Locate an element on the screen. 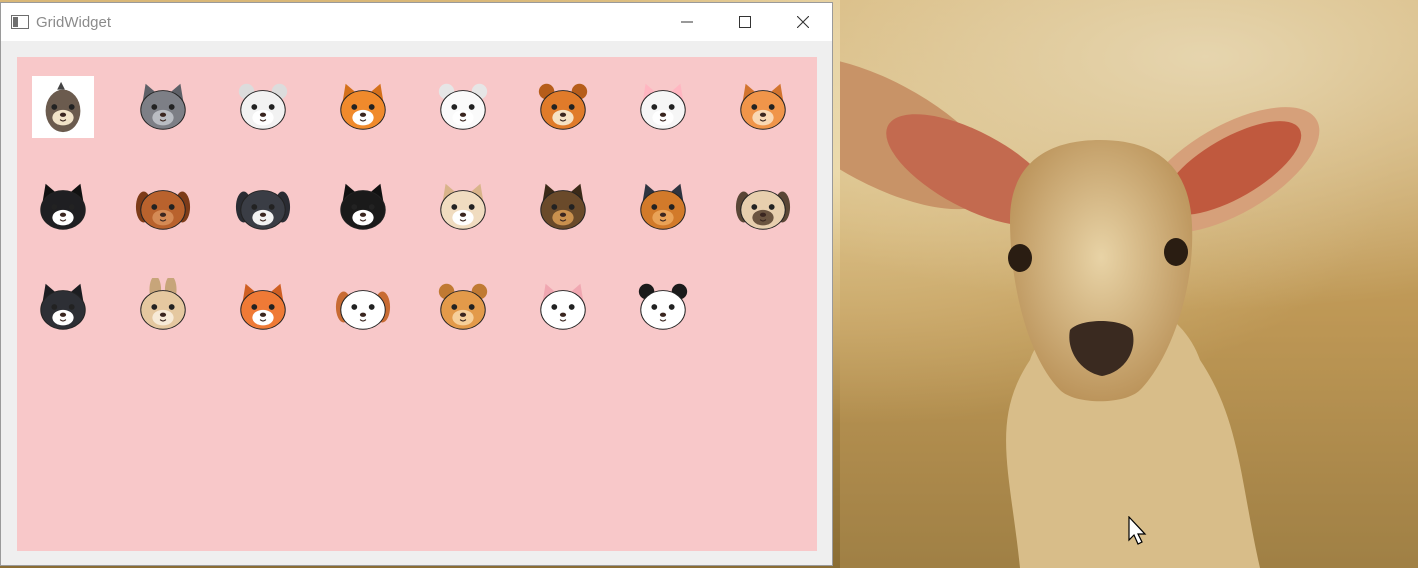  grid-item-pug is located at coordinates (763, 207).